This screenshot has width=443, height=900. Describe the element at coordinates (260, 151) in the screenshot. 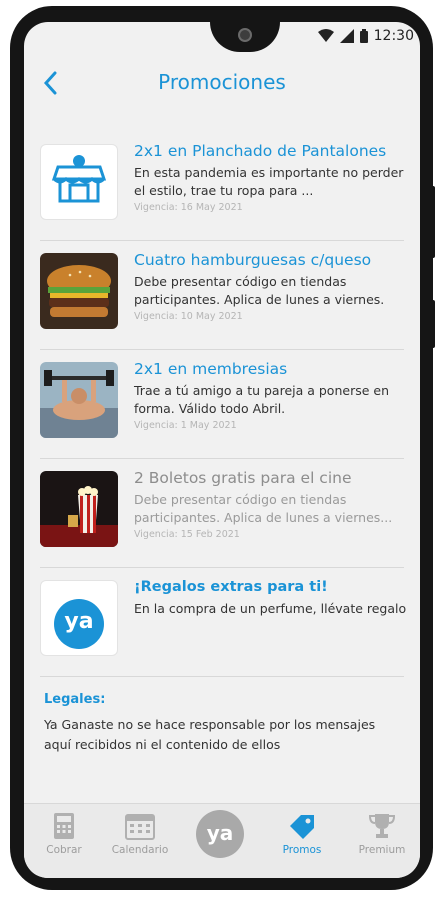

I see `promo-title: 2x1 en Planchado de Pantalones` at that location.